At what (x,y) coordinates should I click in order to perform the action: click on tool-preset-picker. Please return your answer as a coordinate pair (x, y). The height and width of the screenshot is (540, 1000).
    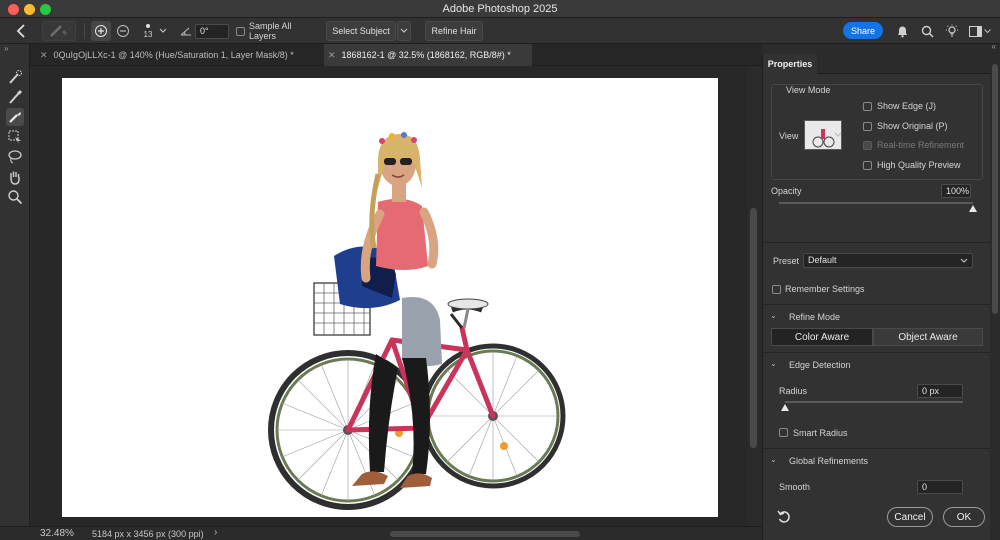
    Looking at the image, I should click on (59, 31).